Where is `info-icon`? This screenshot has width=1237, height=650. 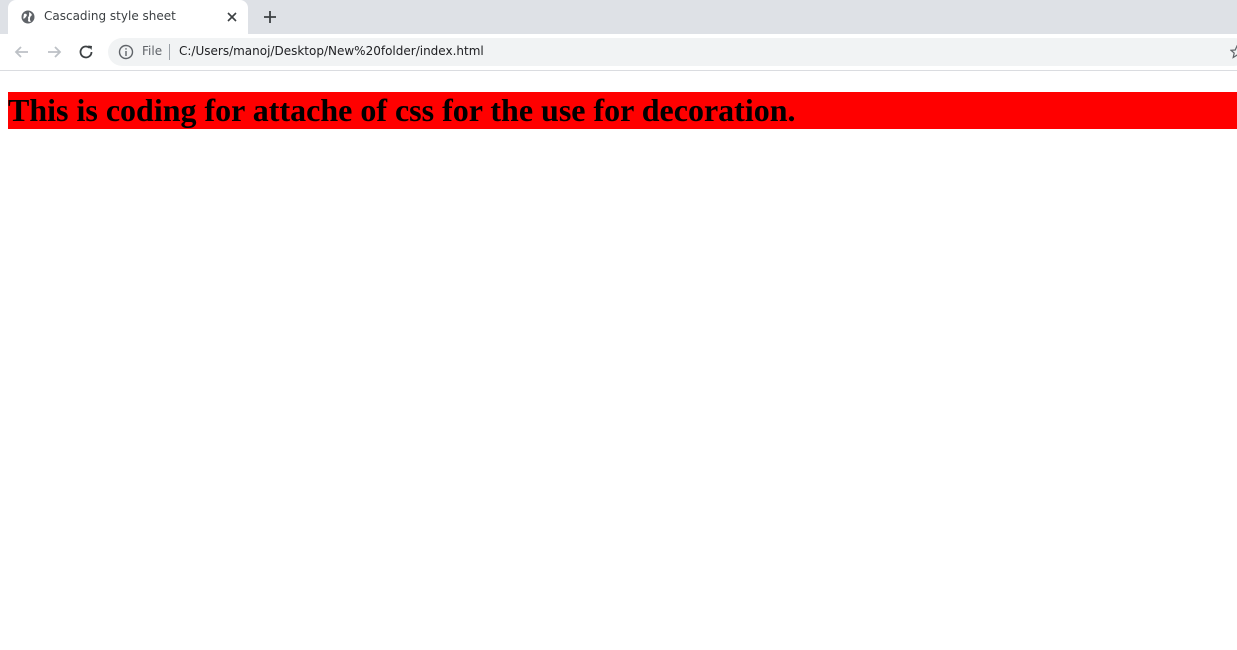 info-icon is located at coordinates (126, 52).